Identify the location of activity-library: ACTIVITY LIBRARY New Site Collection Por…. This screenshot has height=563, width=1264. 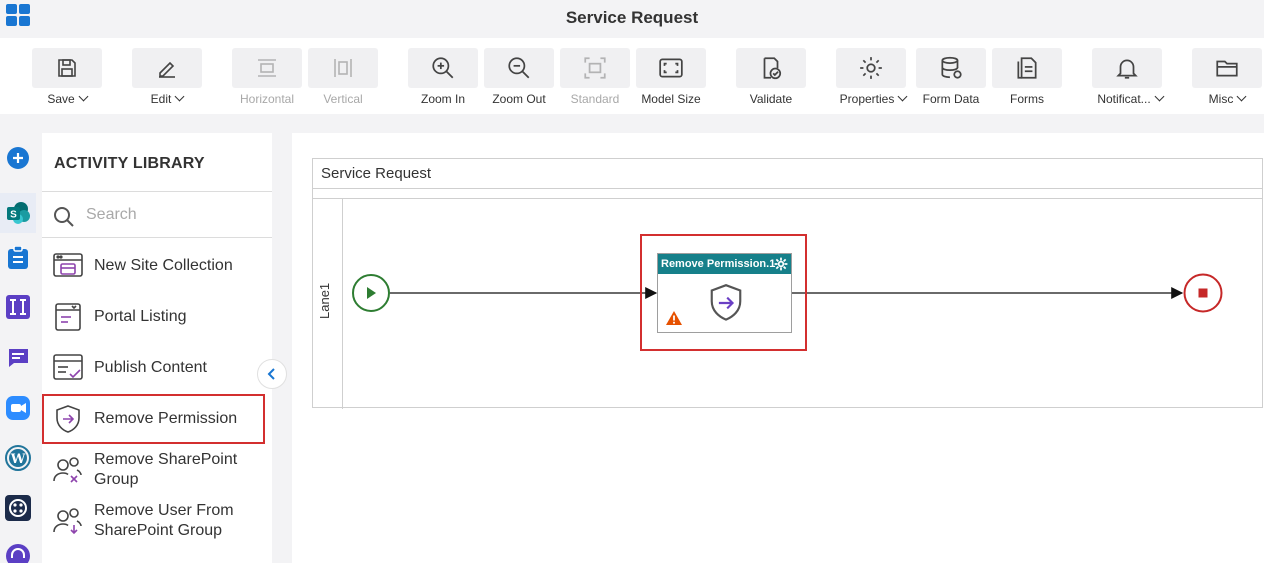
(157, 348).